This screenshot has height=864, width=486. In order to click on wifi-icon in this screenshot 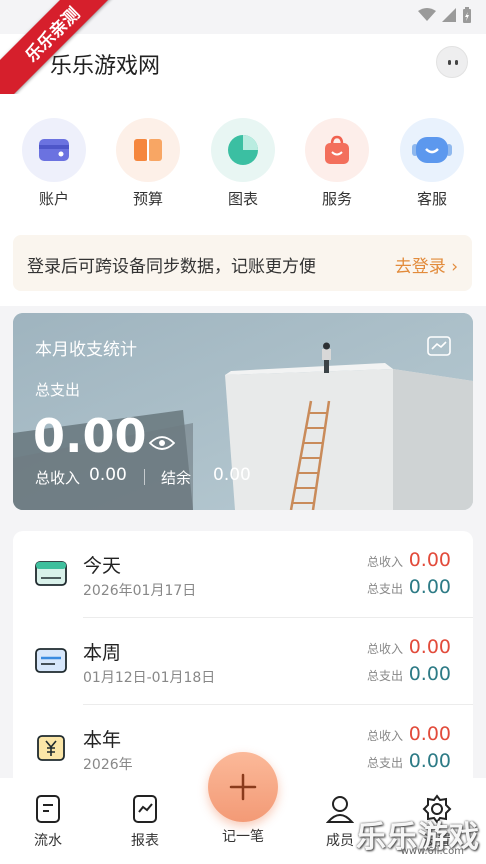, I will do `click(427, 14)`.